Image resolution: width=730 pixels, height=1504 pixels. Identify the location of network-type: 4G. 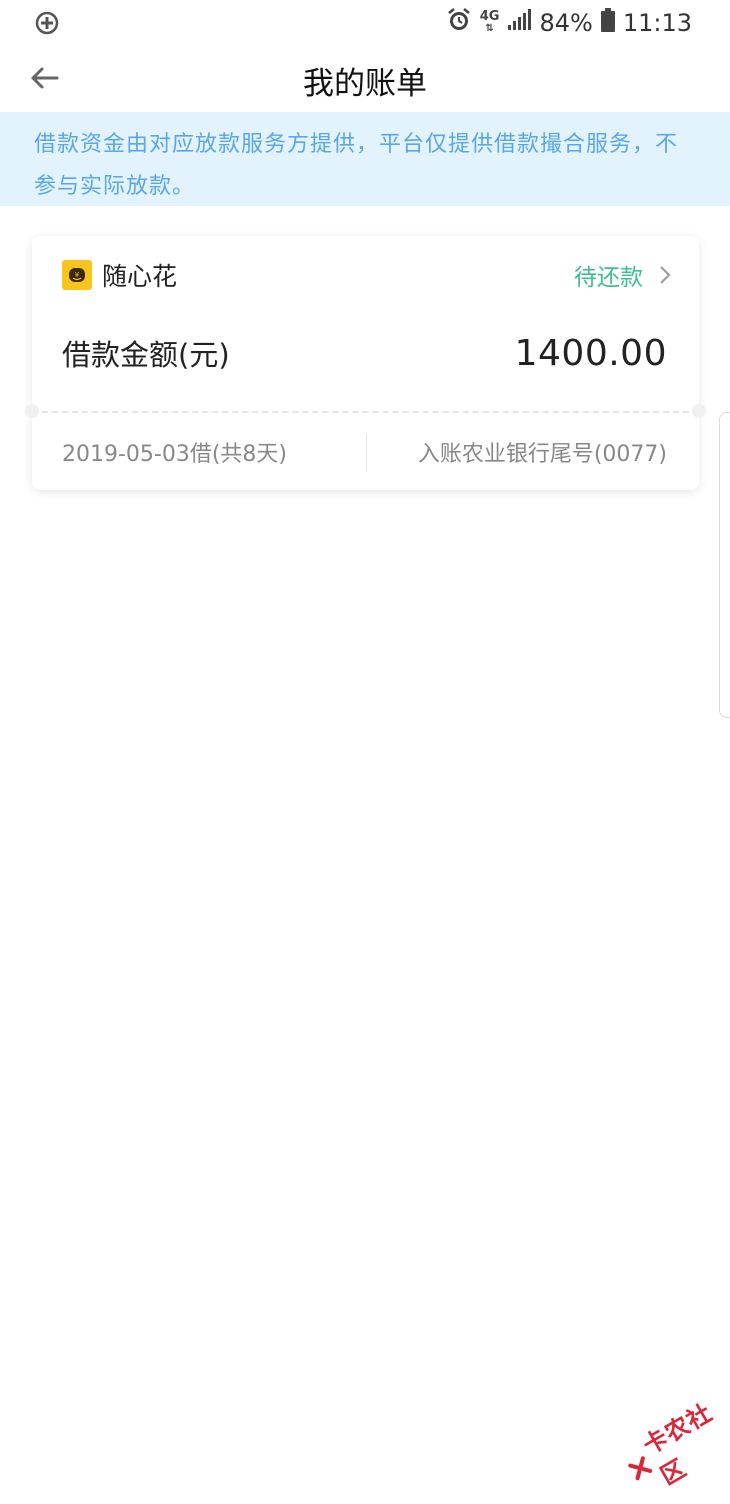
(489, 16).